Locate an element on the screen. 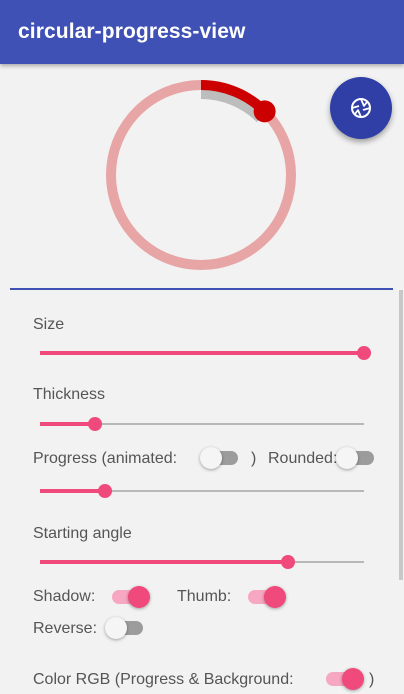  app-bar: circular-progress-view is located at coordinates (202, 32).